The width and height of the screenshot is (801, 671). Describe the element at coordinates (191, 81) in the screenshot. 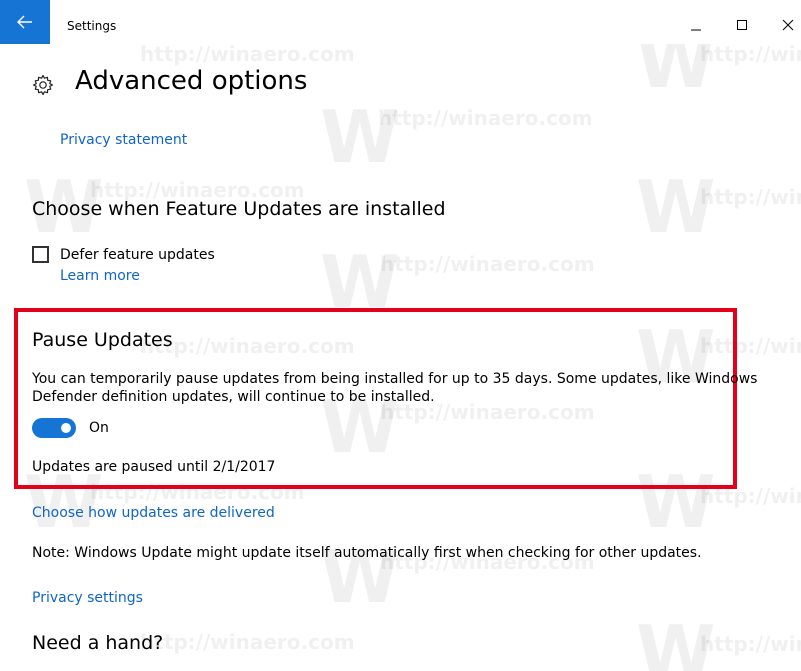

I see `page-title: Advanced options` at that location.